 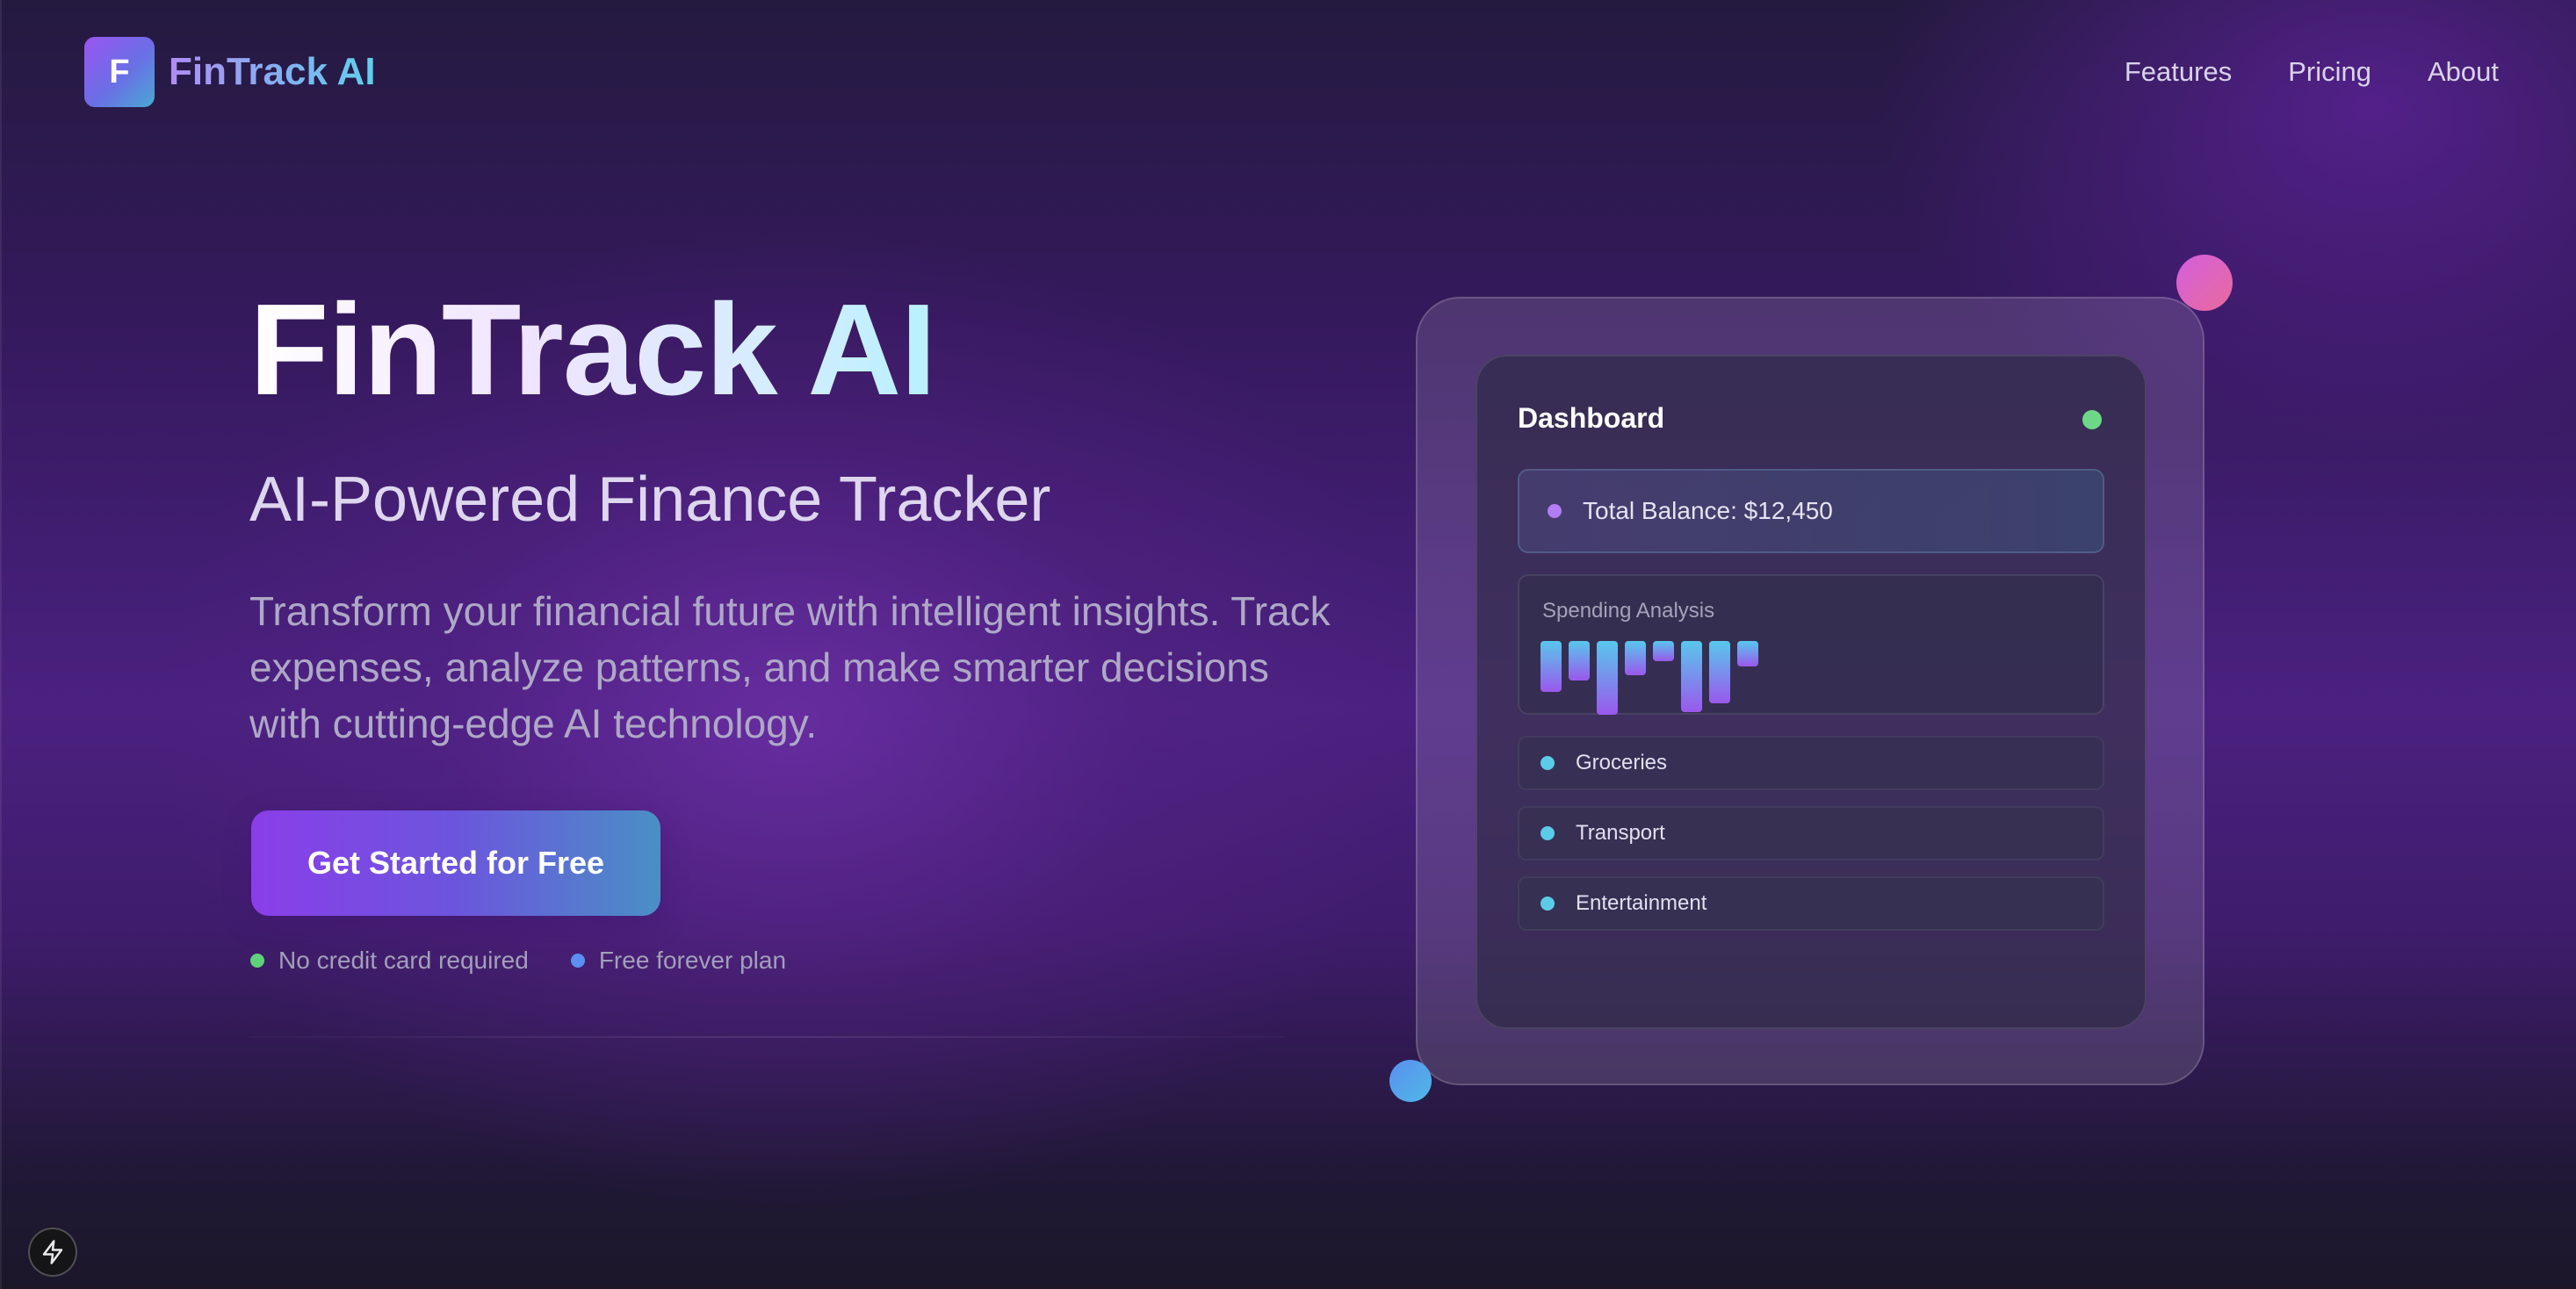 What do you see at coordinates (650, 499) in the screenshot?
I see `hero-subtitle: AI-Powered Finance Tracker` at bounding box center [650, 499].